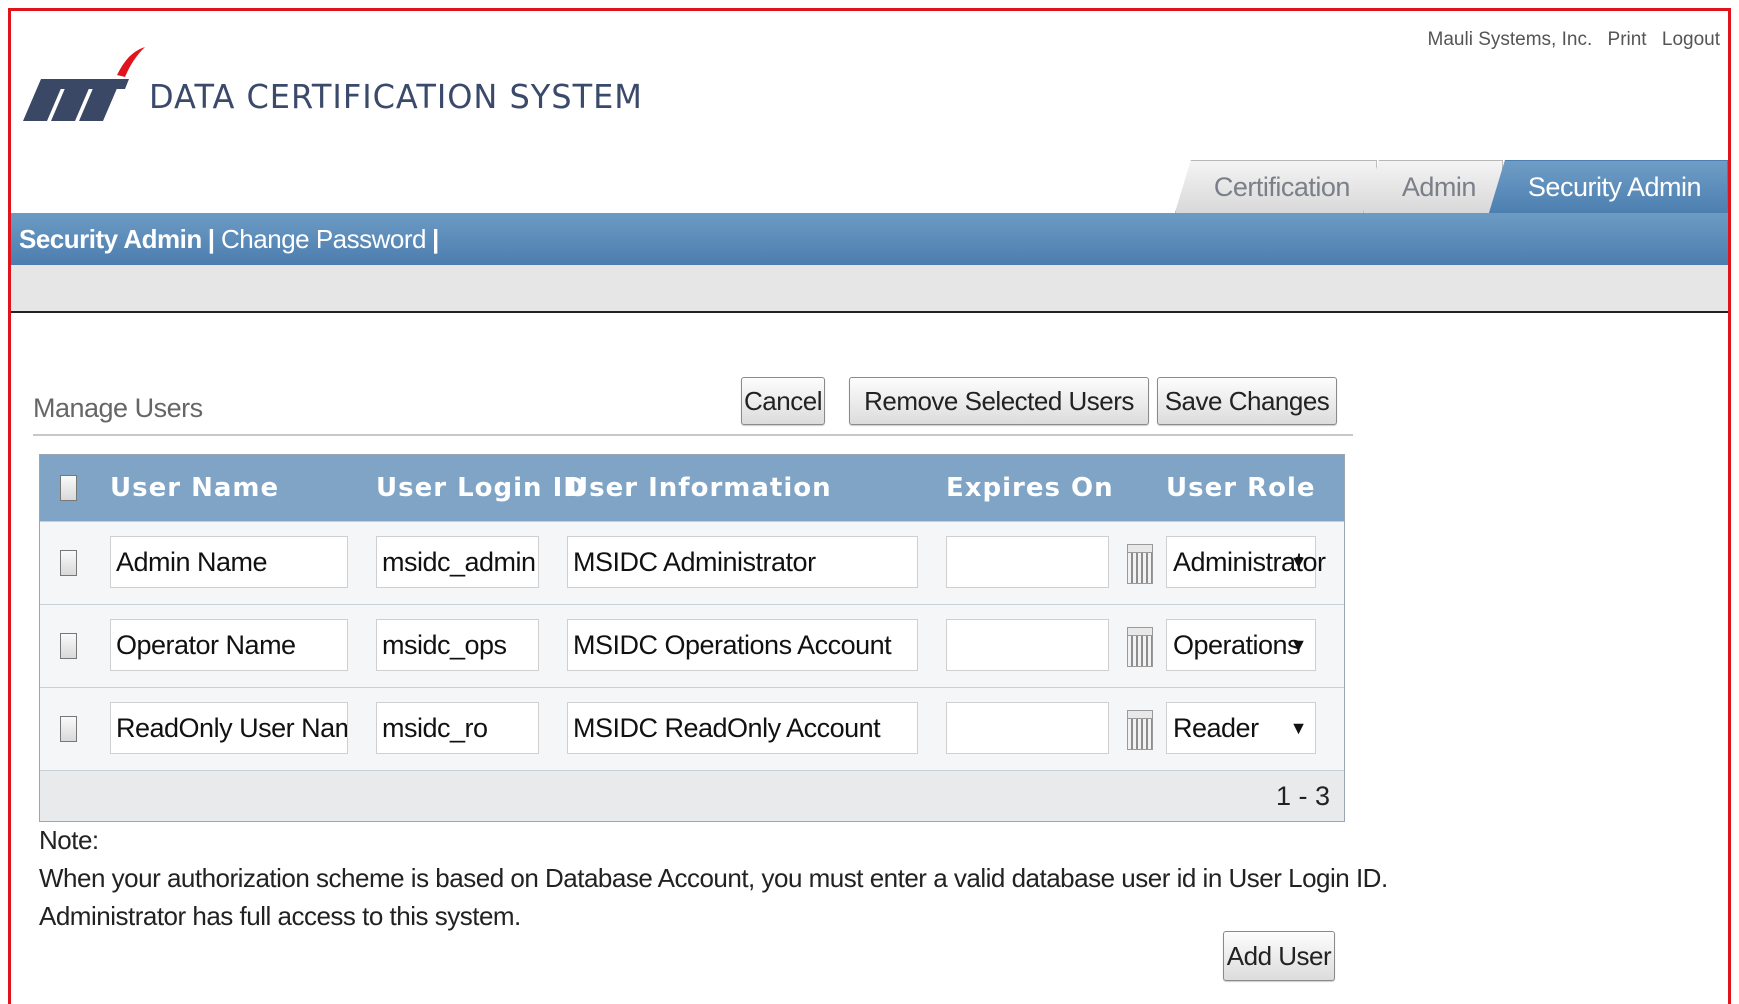  Describe the element at coordinates (229, 728) in the screenshot. I see `user-name-input: ReadOnly User Name` at that location.